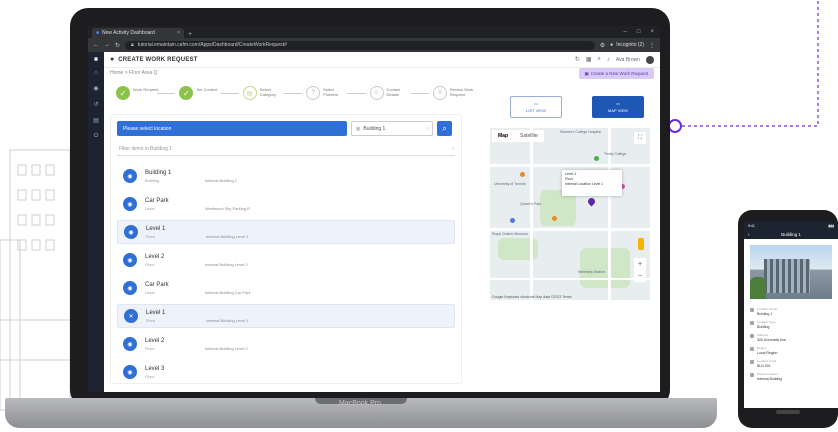 This screenshot has height=432, width=838. I want to click on step-select-problem: ? Select Problem, so click(322, 93).